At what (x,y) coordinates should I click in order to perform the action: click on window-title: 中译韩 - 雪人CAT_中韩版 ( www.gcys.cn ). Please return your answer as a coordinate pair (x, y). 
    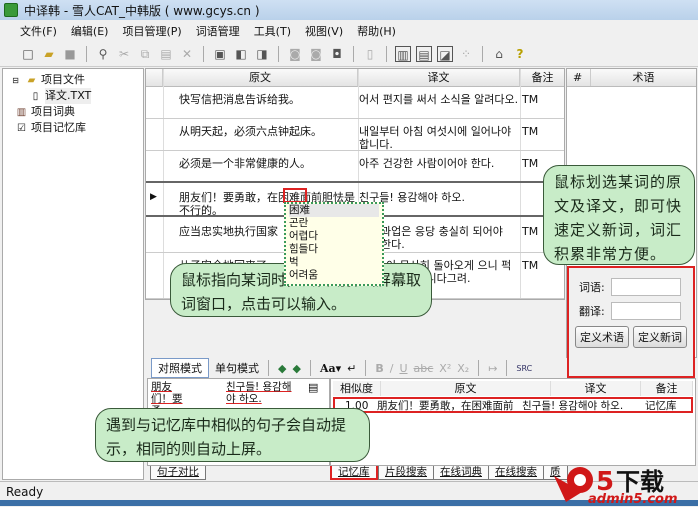
    Looking at the image, I should click on (142, 10).